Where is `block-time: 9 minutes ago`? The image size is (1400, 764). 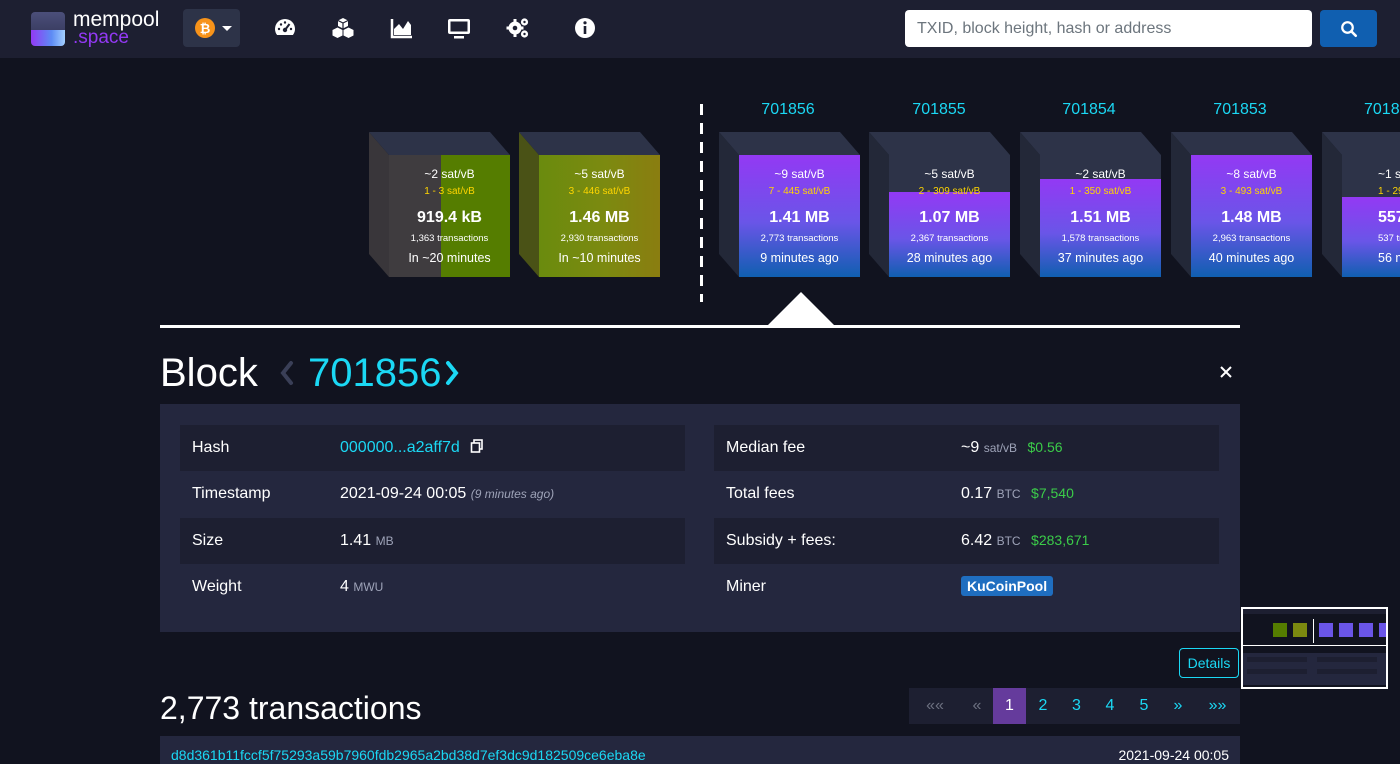 block-time: 9 minutes ago is located at coordinates (799, 258).